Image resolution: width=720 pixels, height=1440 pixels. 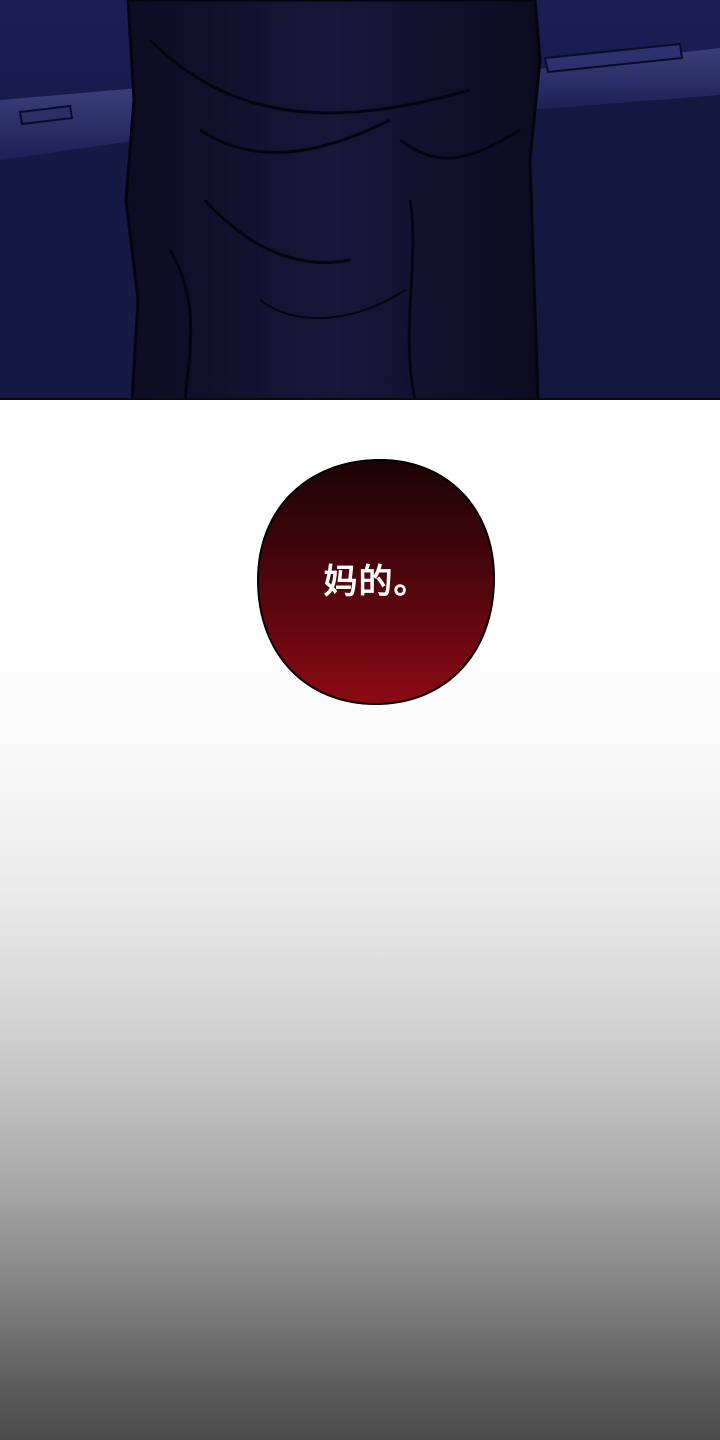 I want to click on speech-bubble: 妈的。, so click(x=376, y=582).